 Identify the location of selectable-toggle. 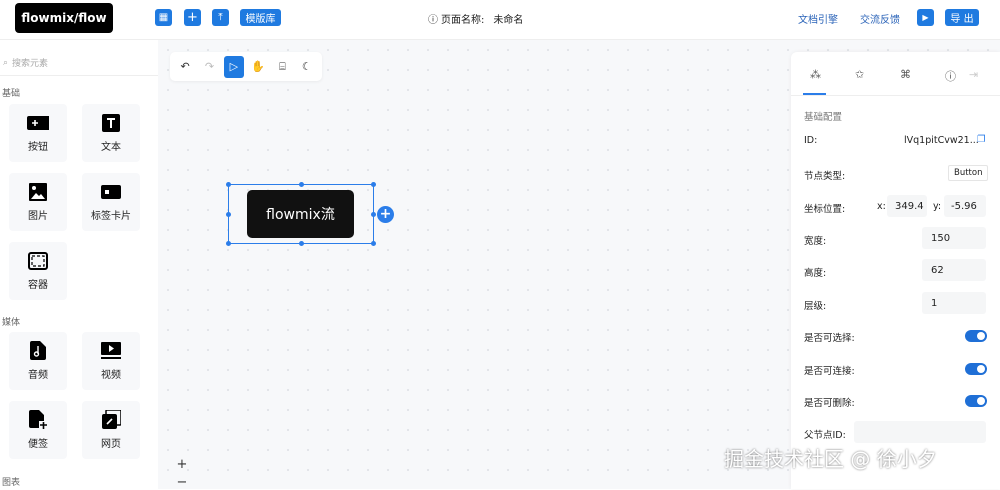
(976, 336).